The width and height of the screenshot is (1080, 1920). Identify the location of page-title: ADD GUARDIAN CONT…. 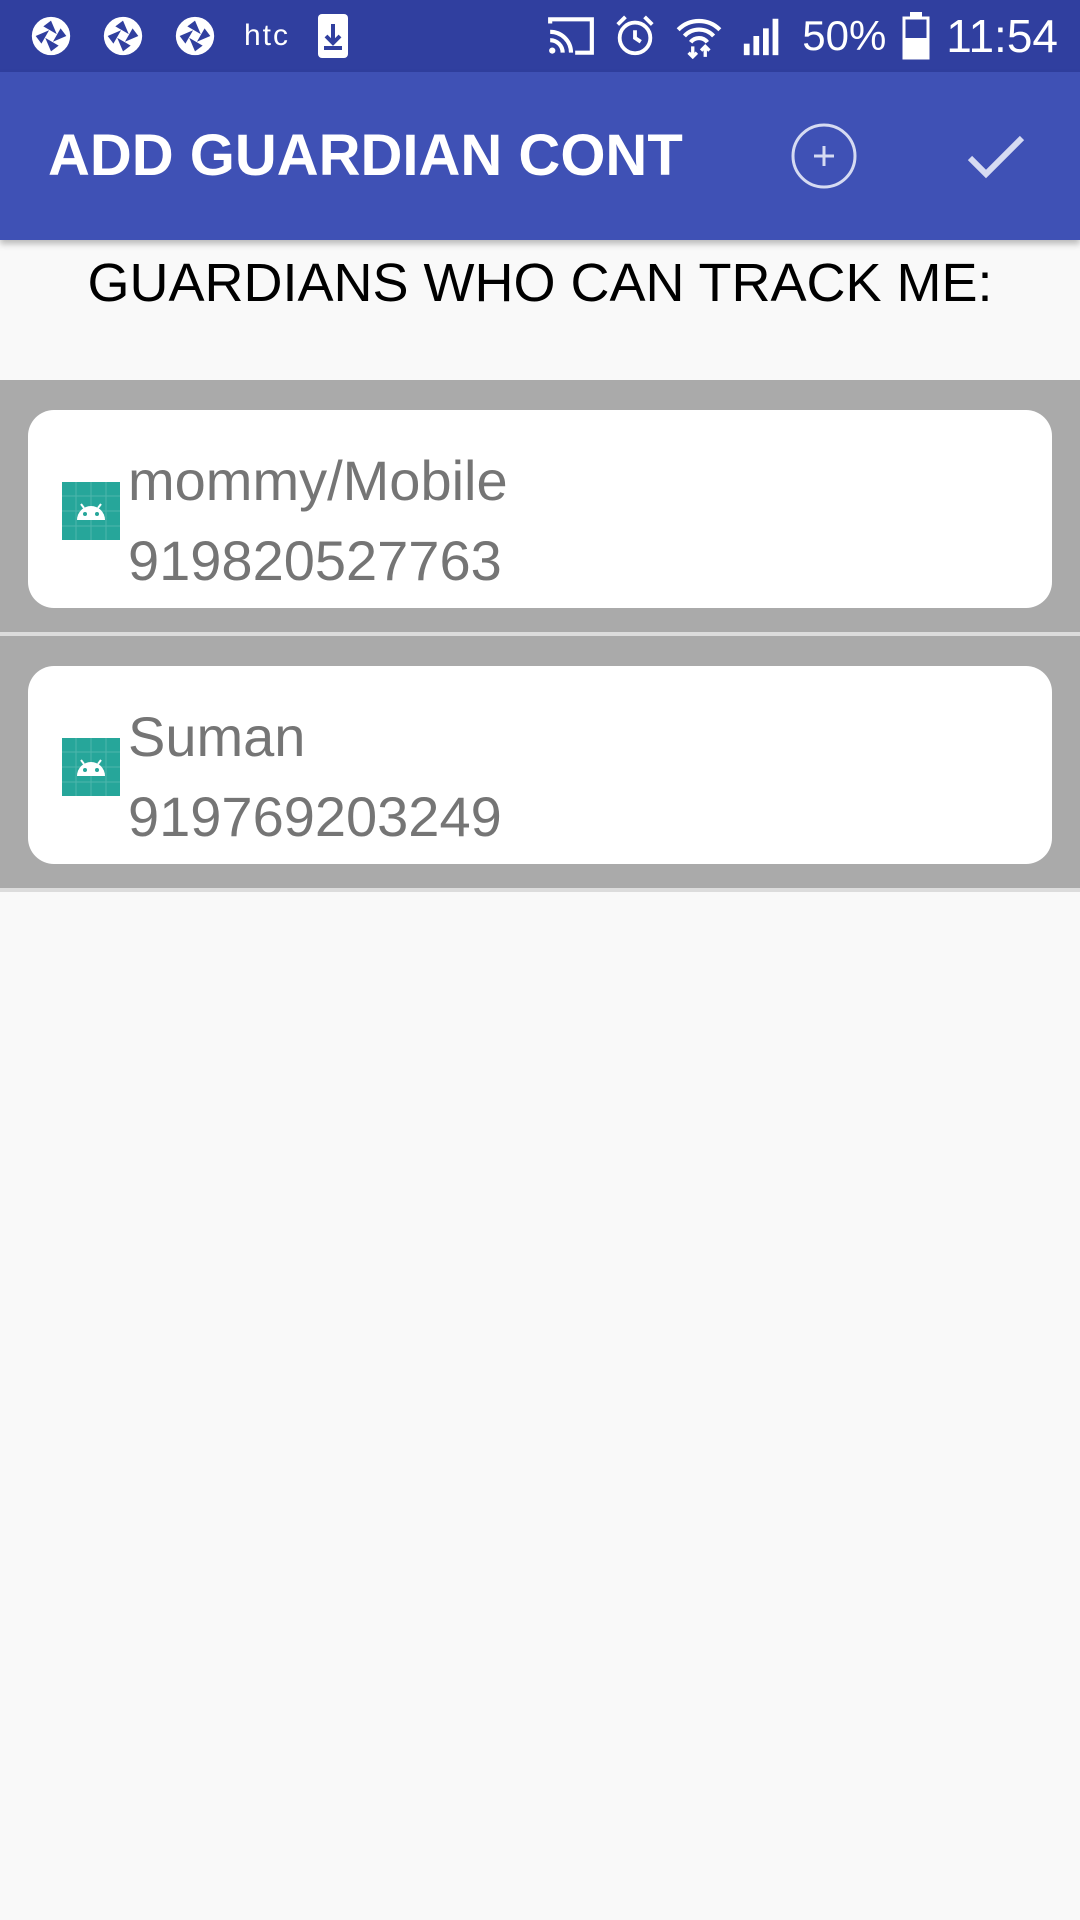
(368, 155).